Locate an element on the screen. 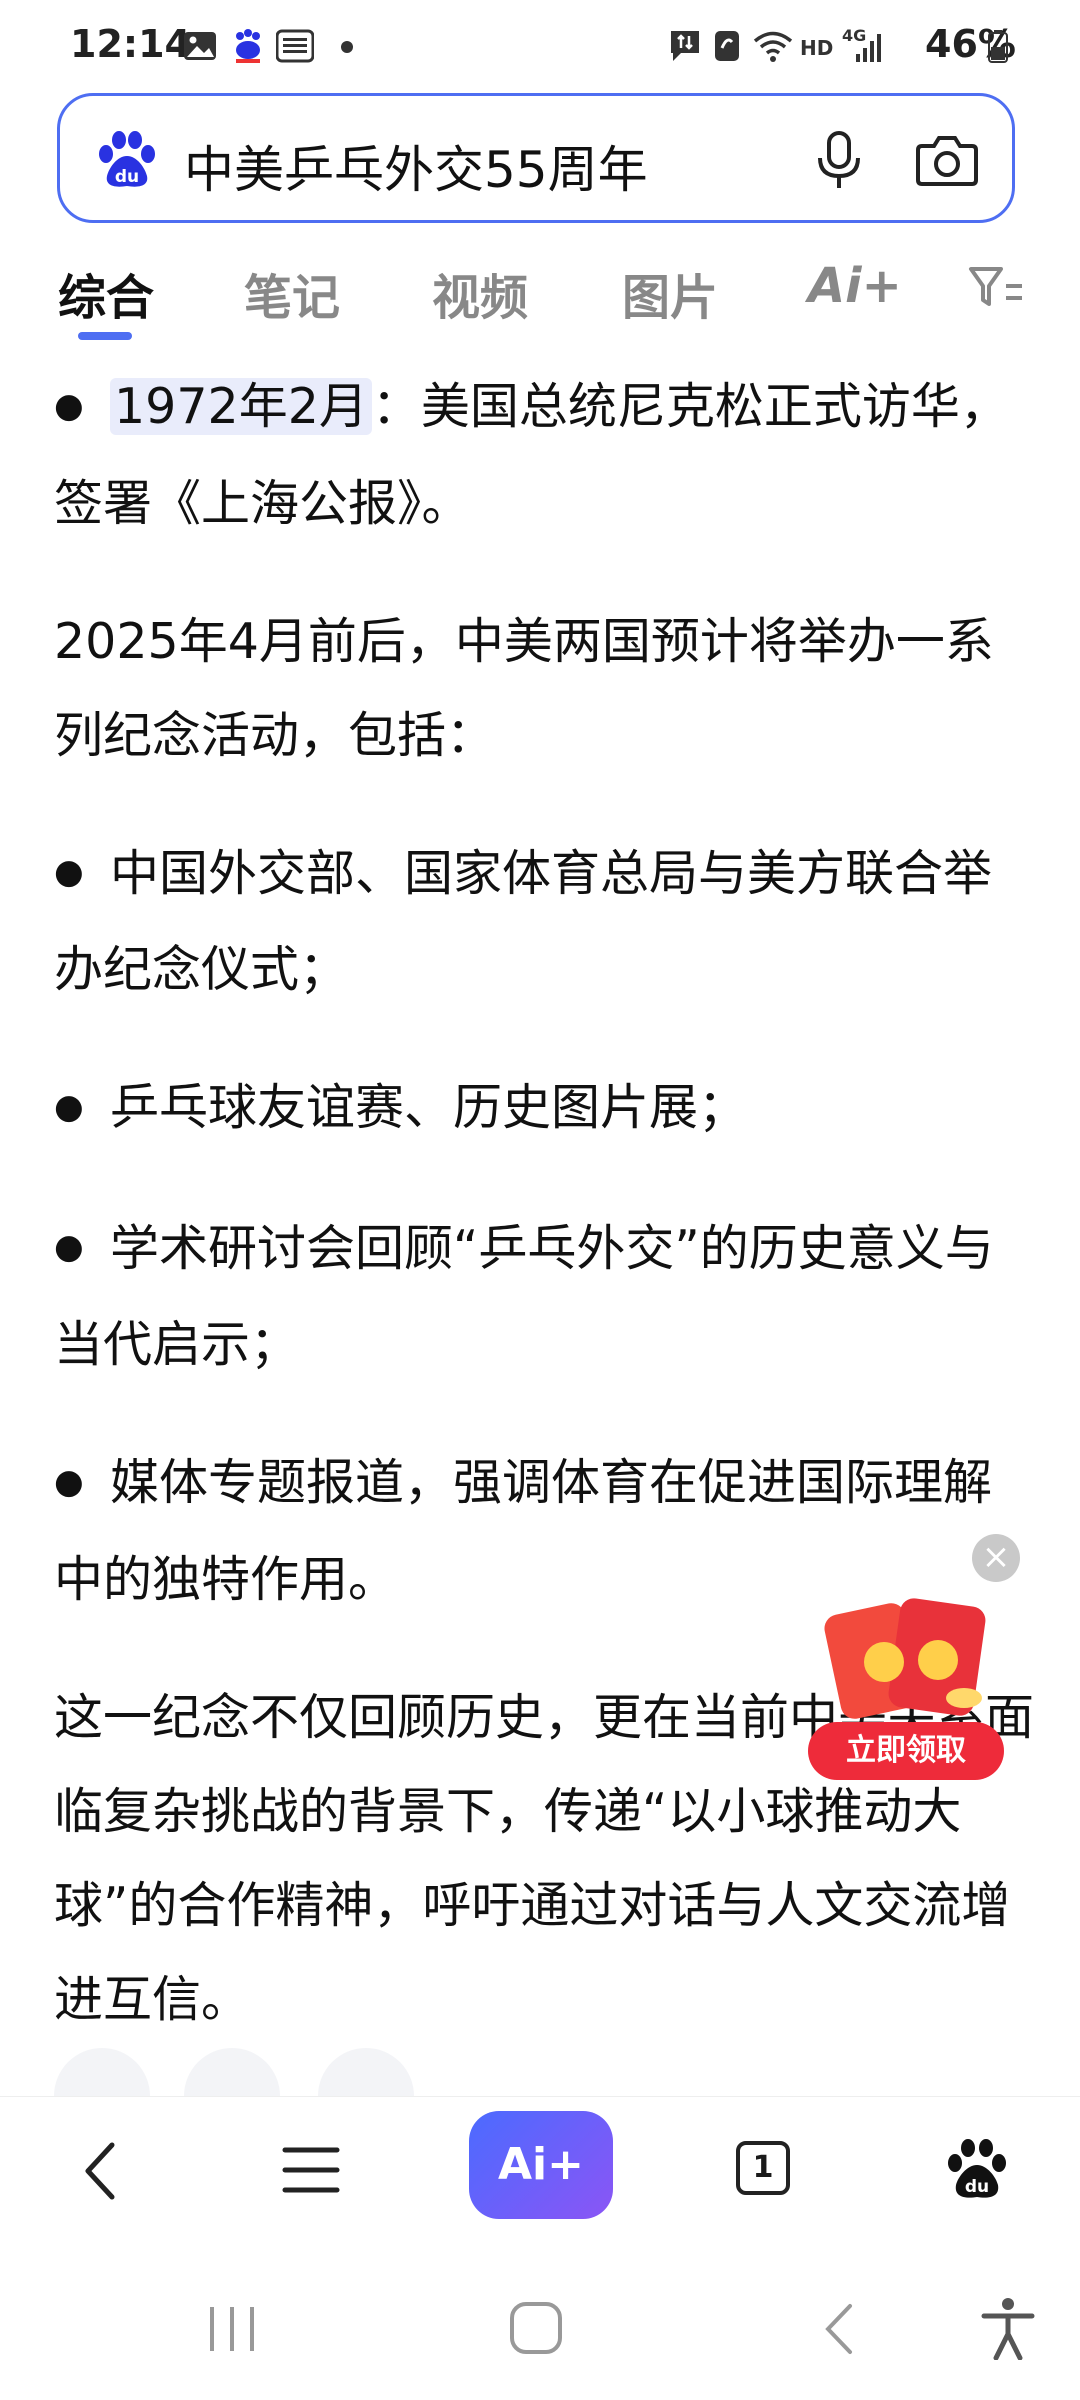 The height and width of the screenshot is (2400, 1080). search-bar: du 中美乒乓外交55周年 is located at coordinates (536, 158).